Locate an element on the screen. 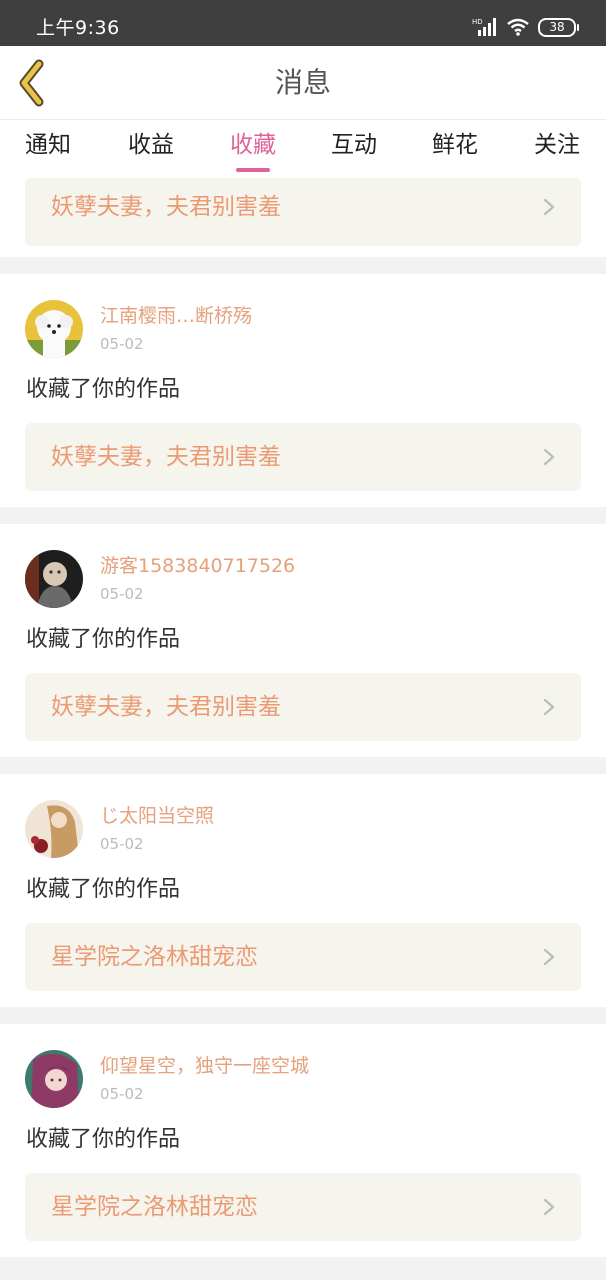  page-title: 消息 is located at coordinates (302, 82).